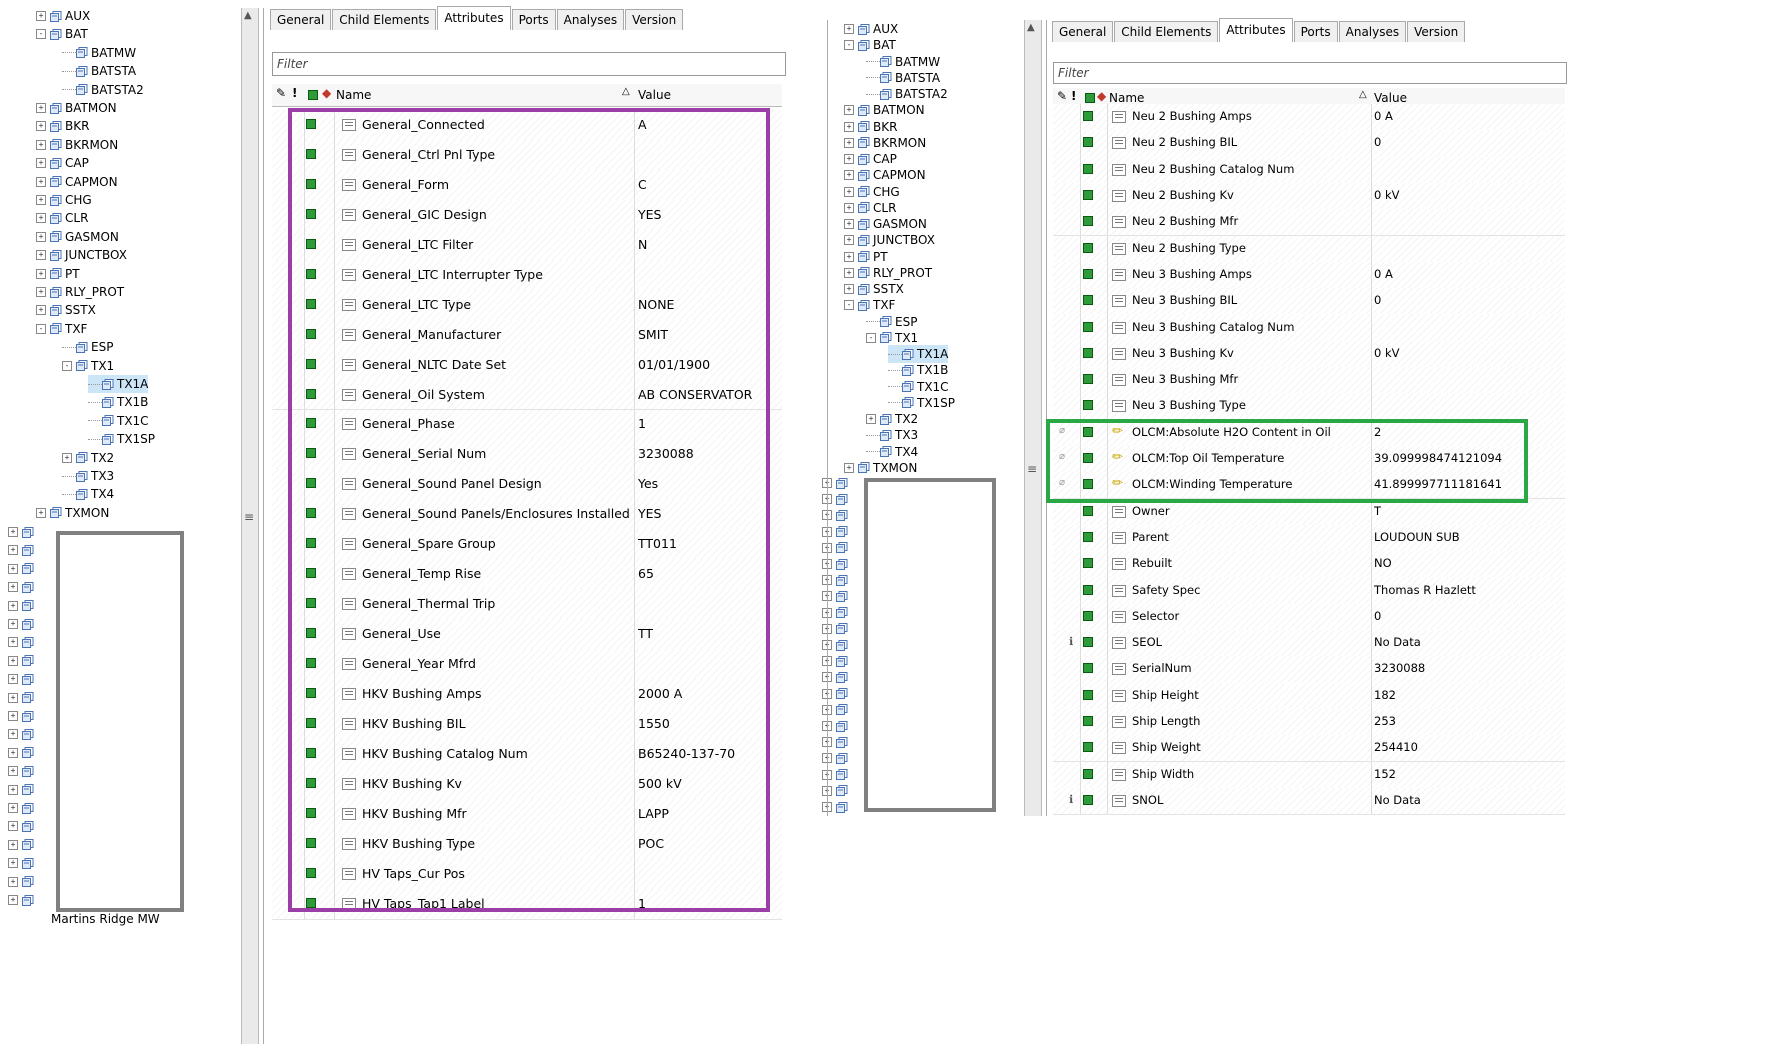 The image size is (1767, 1044). Describe the element at coordinates (1309, 354) in the screenshot. I see `attribute-row: Neu 3 Bushing Kv 0 kV` at that location.